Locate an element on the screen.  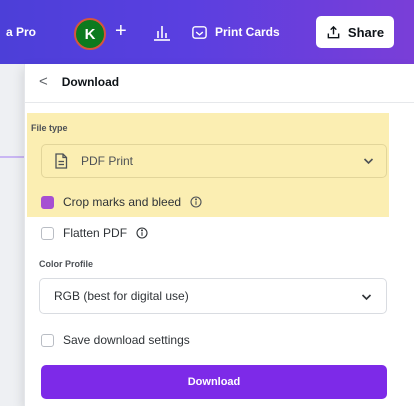
share-button: Share is located at coordinates (355, 32).